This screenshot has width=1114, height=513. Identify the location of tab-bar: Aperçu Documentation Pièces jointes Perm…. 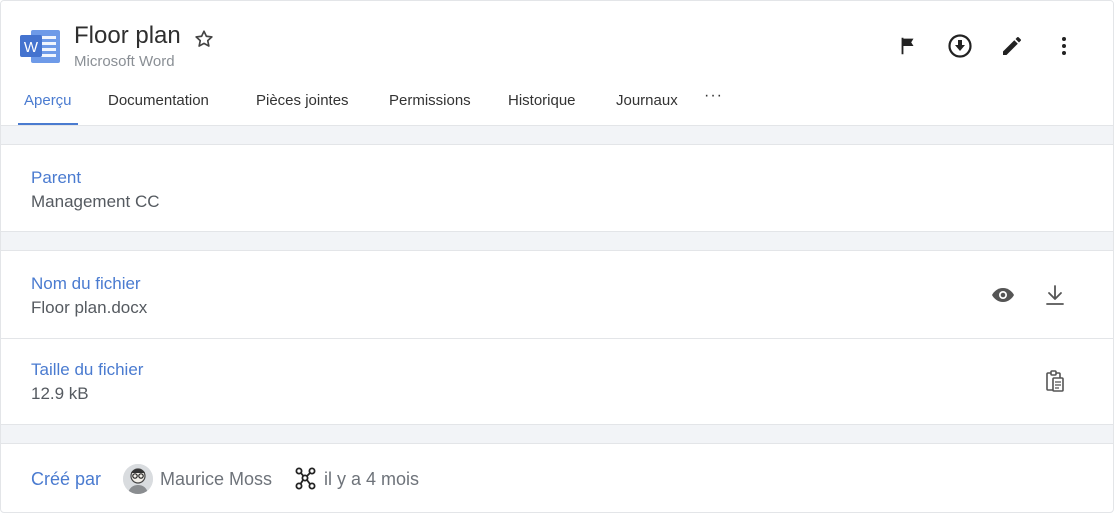
(557, 106).